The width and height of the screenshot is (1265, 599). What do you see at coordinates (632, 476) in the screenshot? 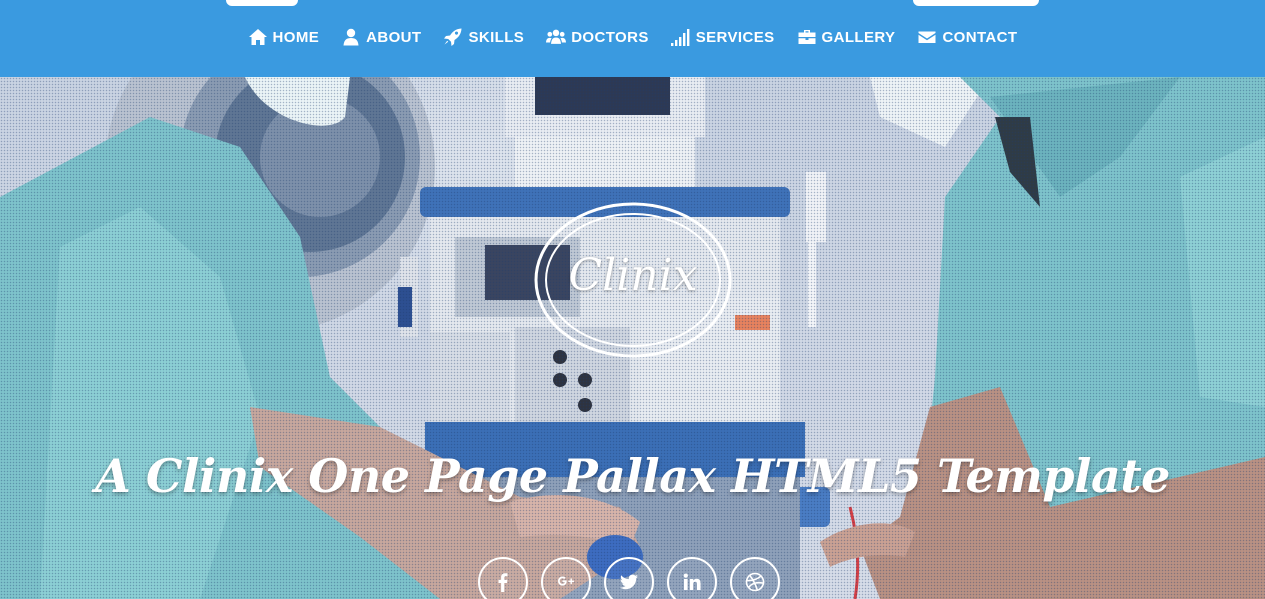
I see `hero-tagline: A Clinix One Page Pallax HTML5 Template` at bounding box center [632, 476].